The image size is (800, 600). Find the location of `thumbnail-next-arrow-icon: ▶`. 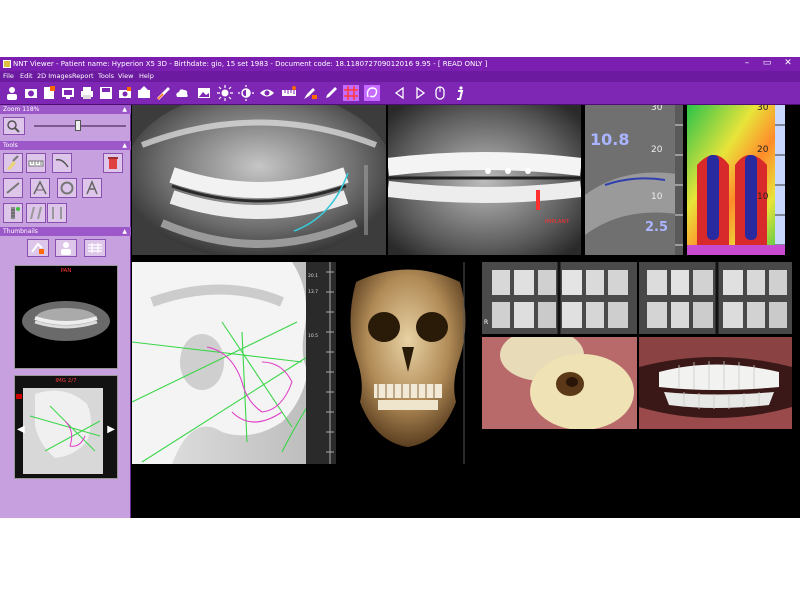

thumbnail-next-arrow-icon: ▶ is located at coordinates (111, 429).